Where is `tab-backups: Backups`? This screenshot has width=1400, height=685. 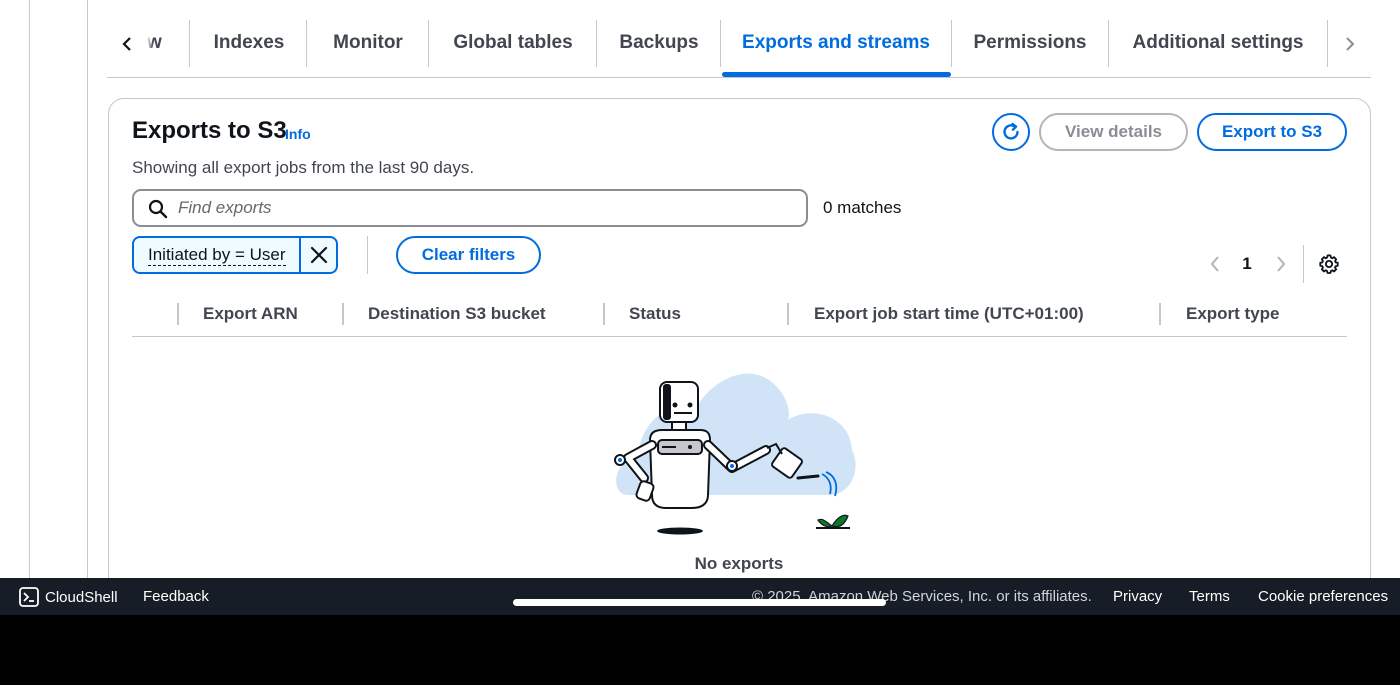
tab-backups: Backups is located at coordinates (659, 43).